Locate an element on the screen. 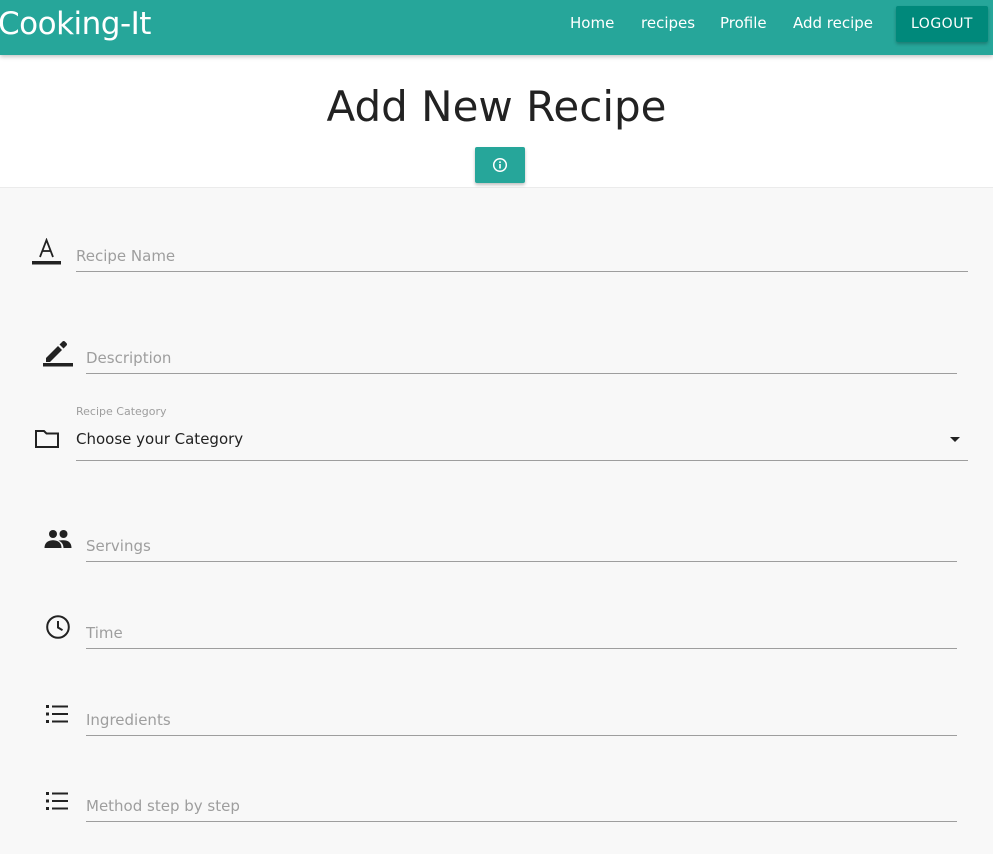 The height and width of the screenshot is (854, 993). nav-link-recipes: recipes is located at coordinates (668, 23).